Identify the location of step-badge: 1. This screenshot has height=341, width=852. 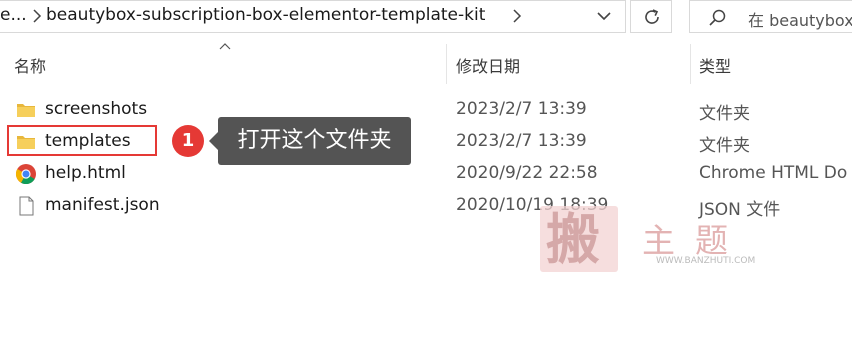
(188, 141).